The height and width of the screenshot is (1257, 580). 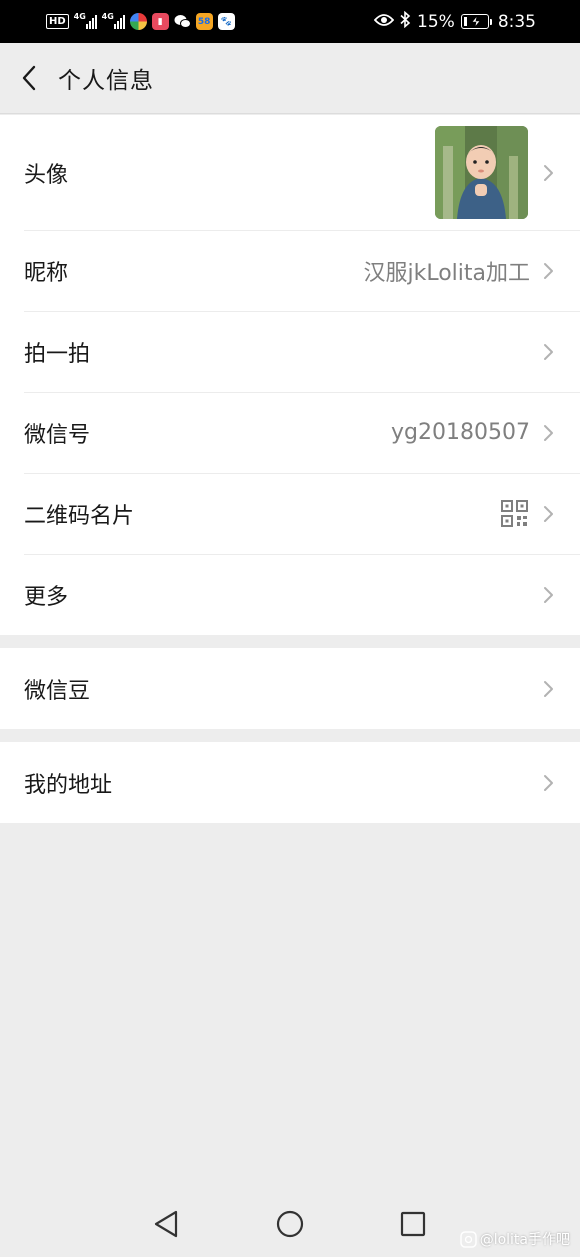 What do you see at coordinates (524, 1240) in the screenshot?
I see `watermark-text: @lolita手作吧` at bounding box center [524, 1240].